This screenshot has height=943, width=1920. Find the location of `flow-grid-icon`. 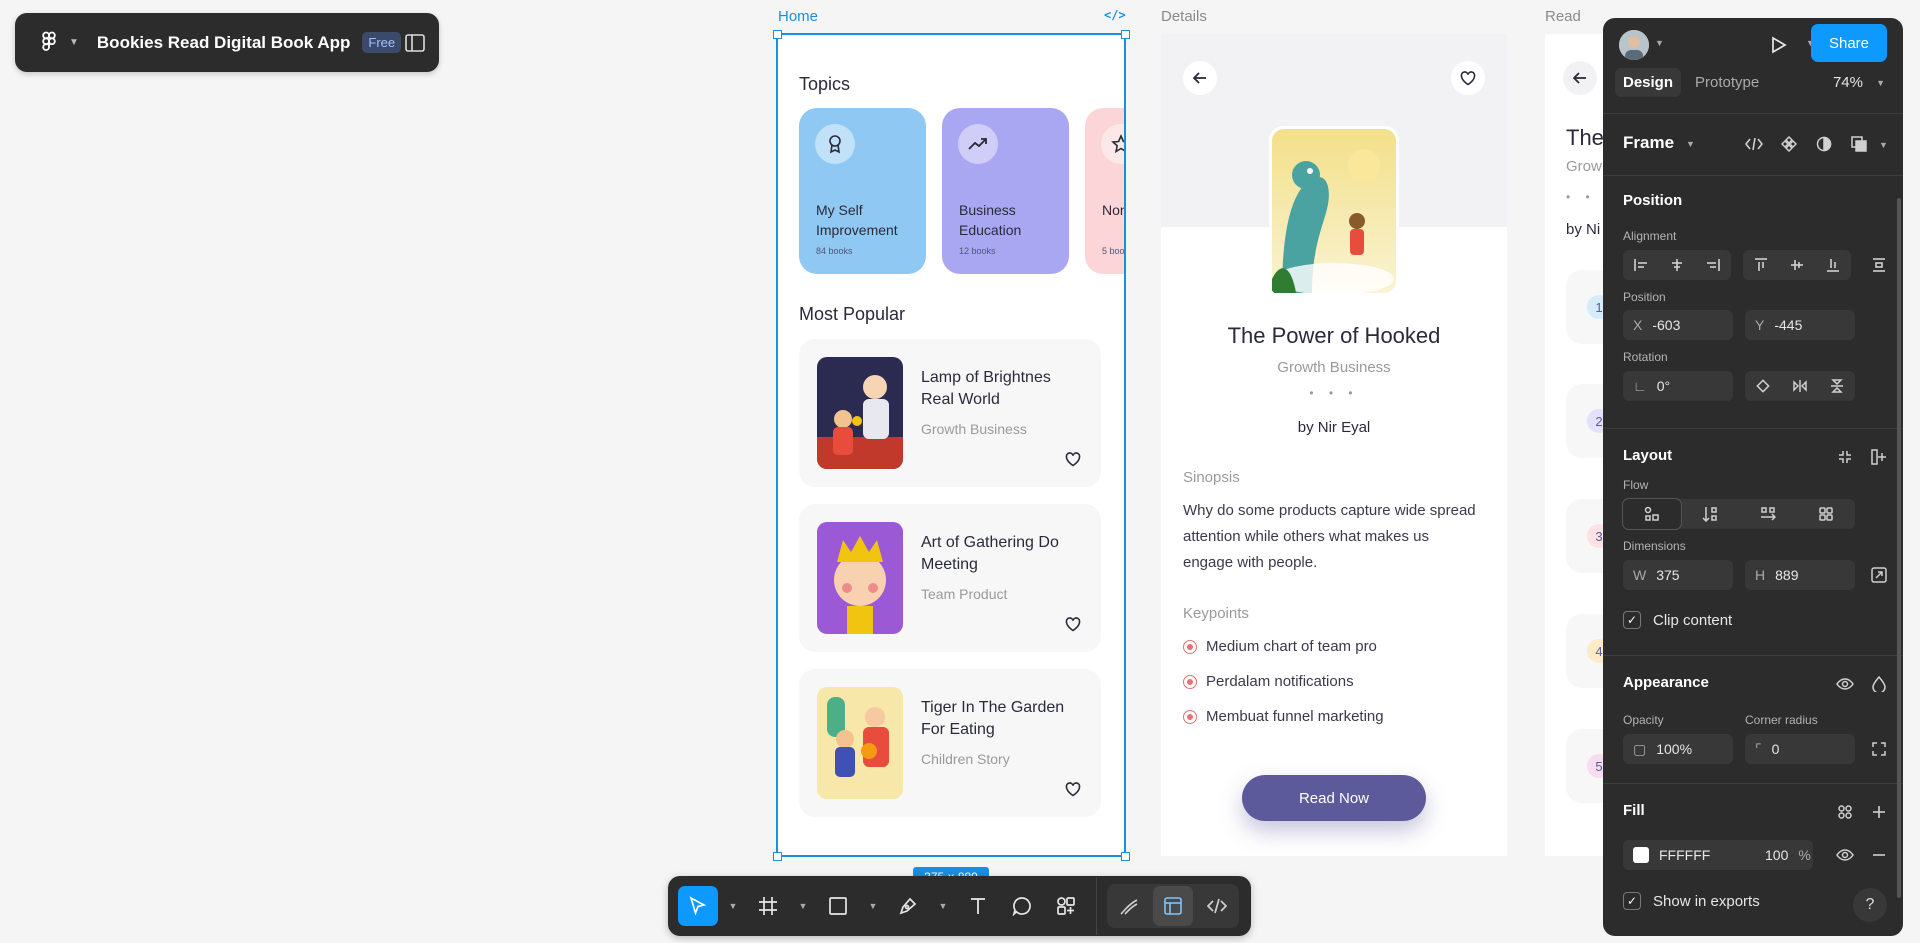

flow-grid-icon is located at coordinates (1826, 514).